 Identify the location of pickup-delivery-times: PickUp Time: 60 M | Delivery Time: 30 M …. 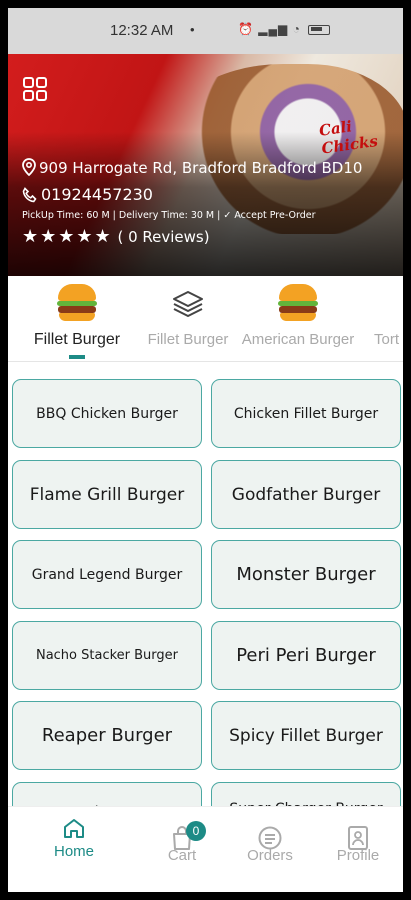
(169, 215).